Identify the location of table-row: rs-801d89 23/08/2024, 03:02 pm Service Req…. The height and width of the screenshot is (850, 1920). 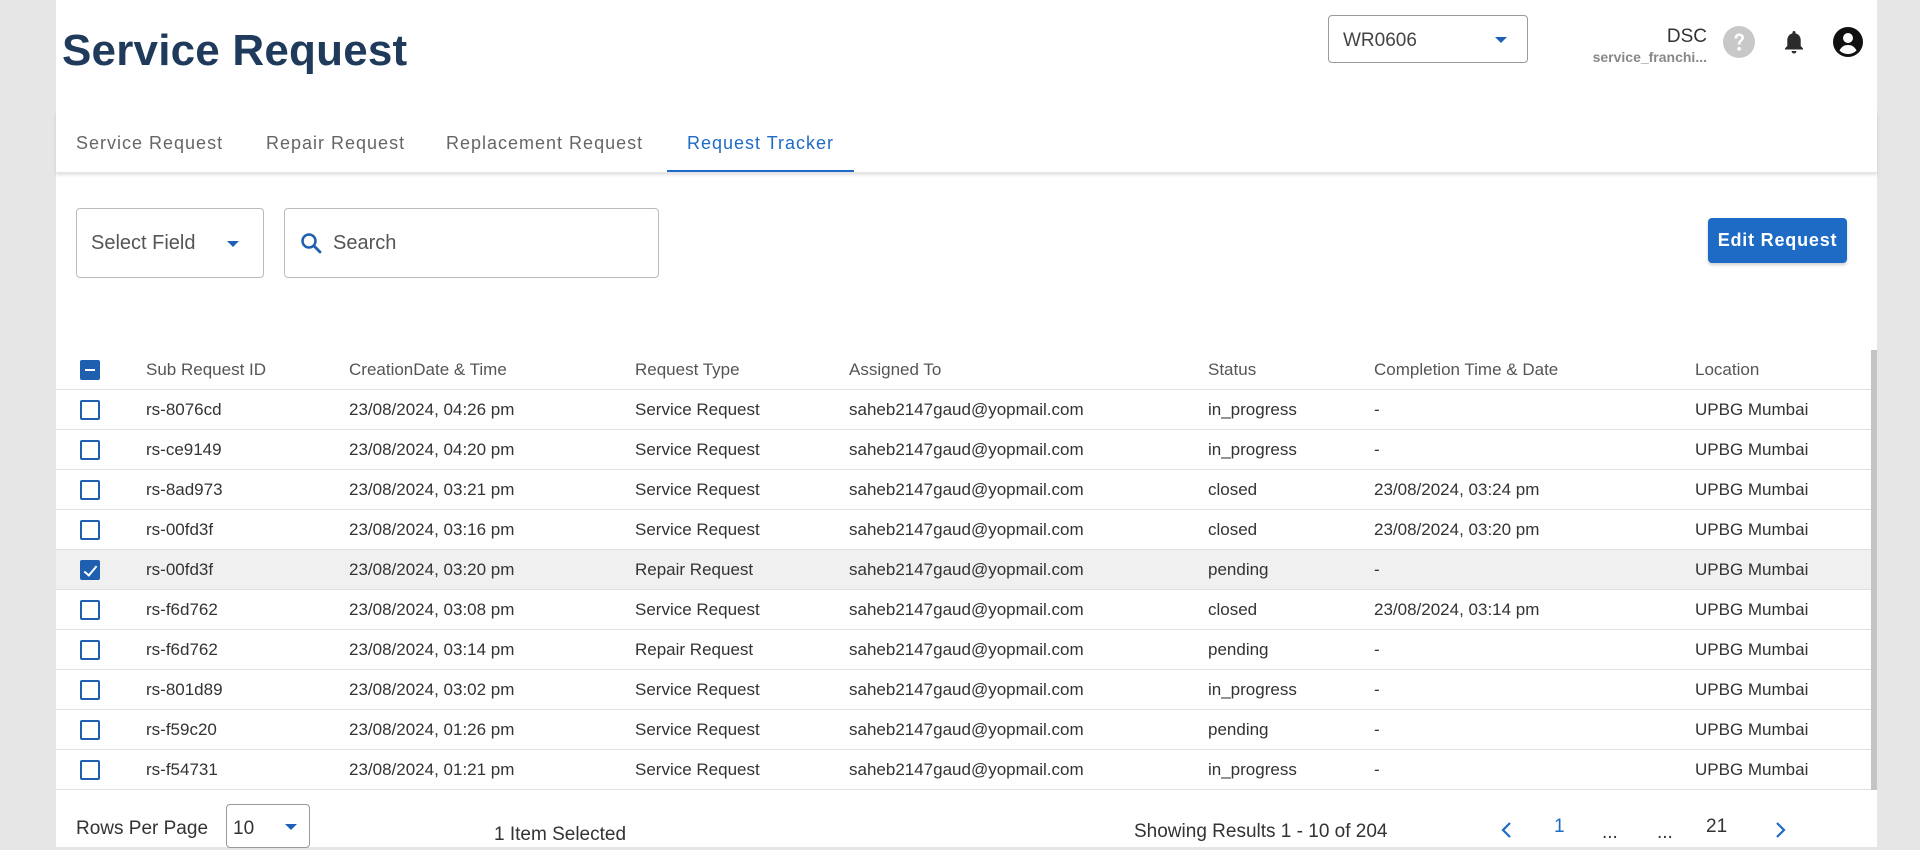
(963, 690).